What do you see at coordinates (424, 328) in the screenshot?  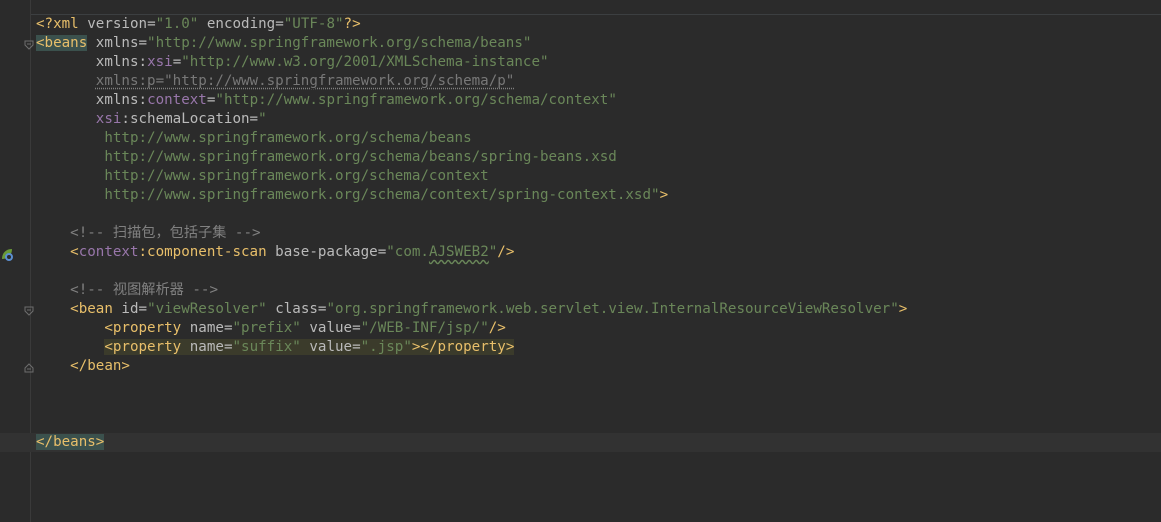 I see `value-value: "/WEB-INF/jsp/"` at bounding box center [424, 328].